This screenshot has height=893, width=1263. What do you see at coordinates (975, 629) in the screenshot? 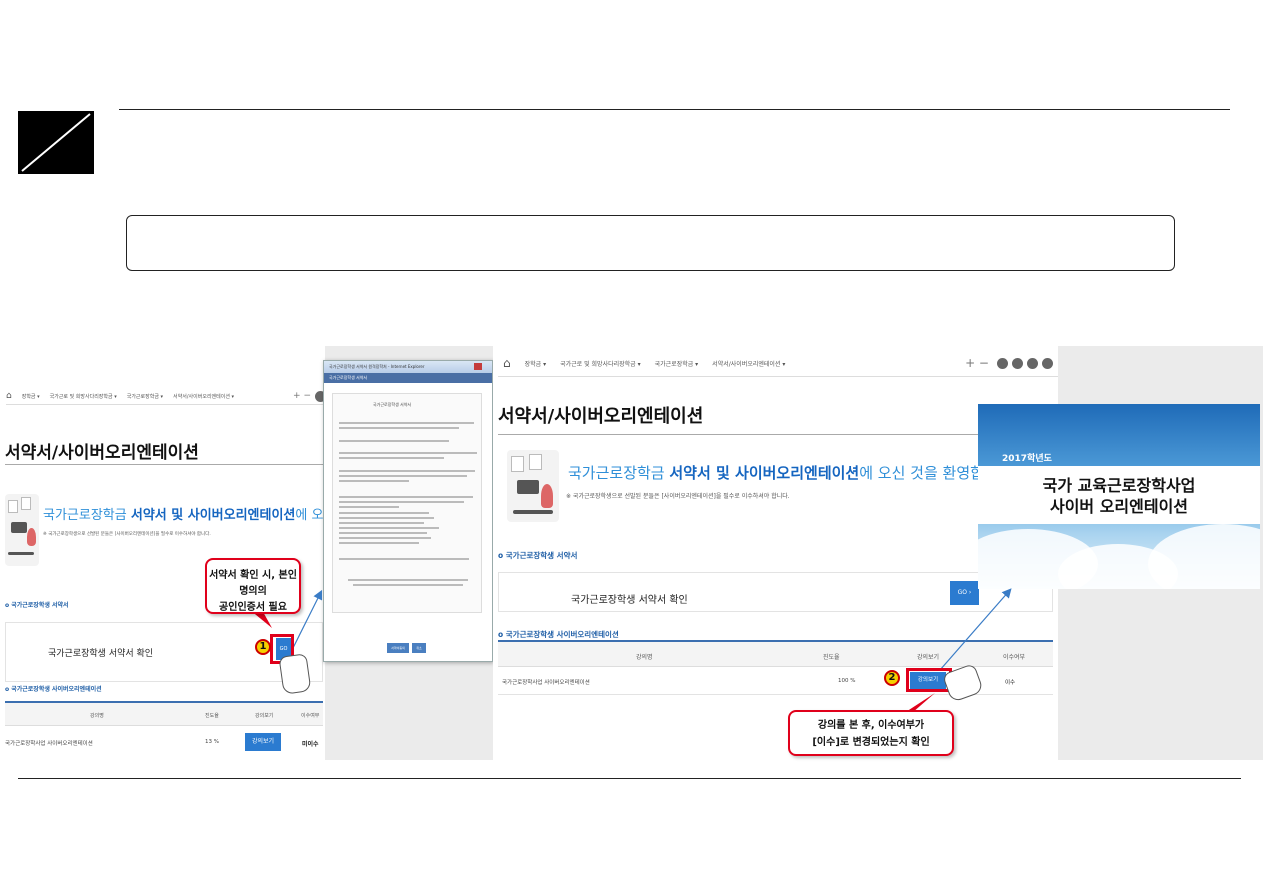
I see `arrow-view-to-card` at bounding box center [975, 629].